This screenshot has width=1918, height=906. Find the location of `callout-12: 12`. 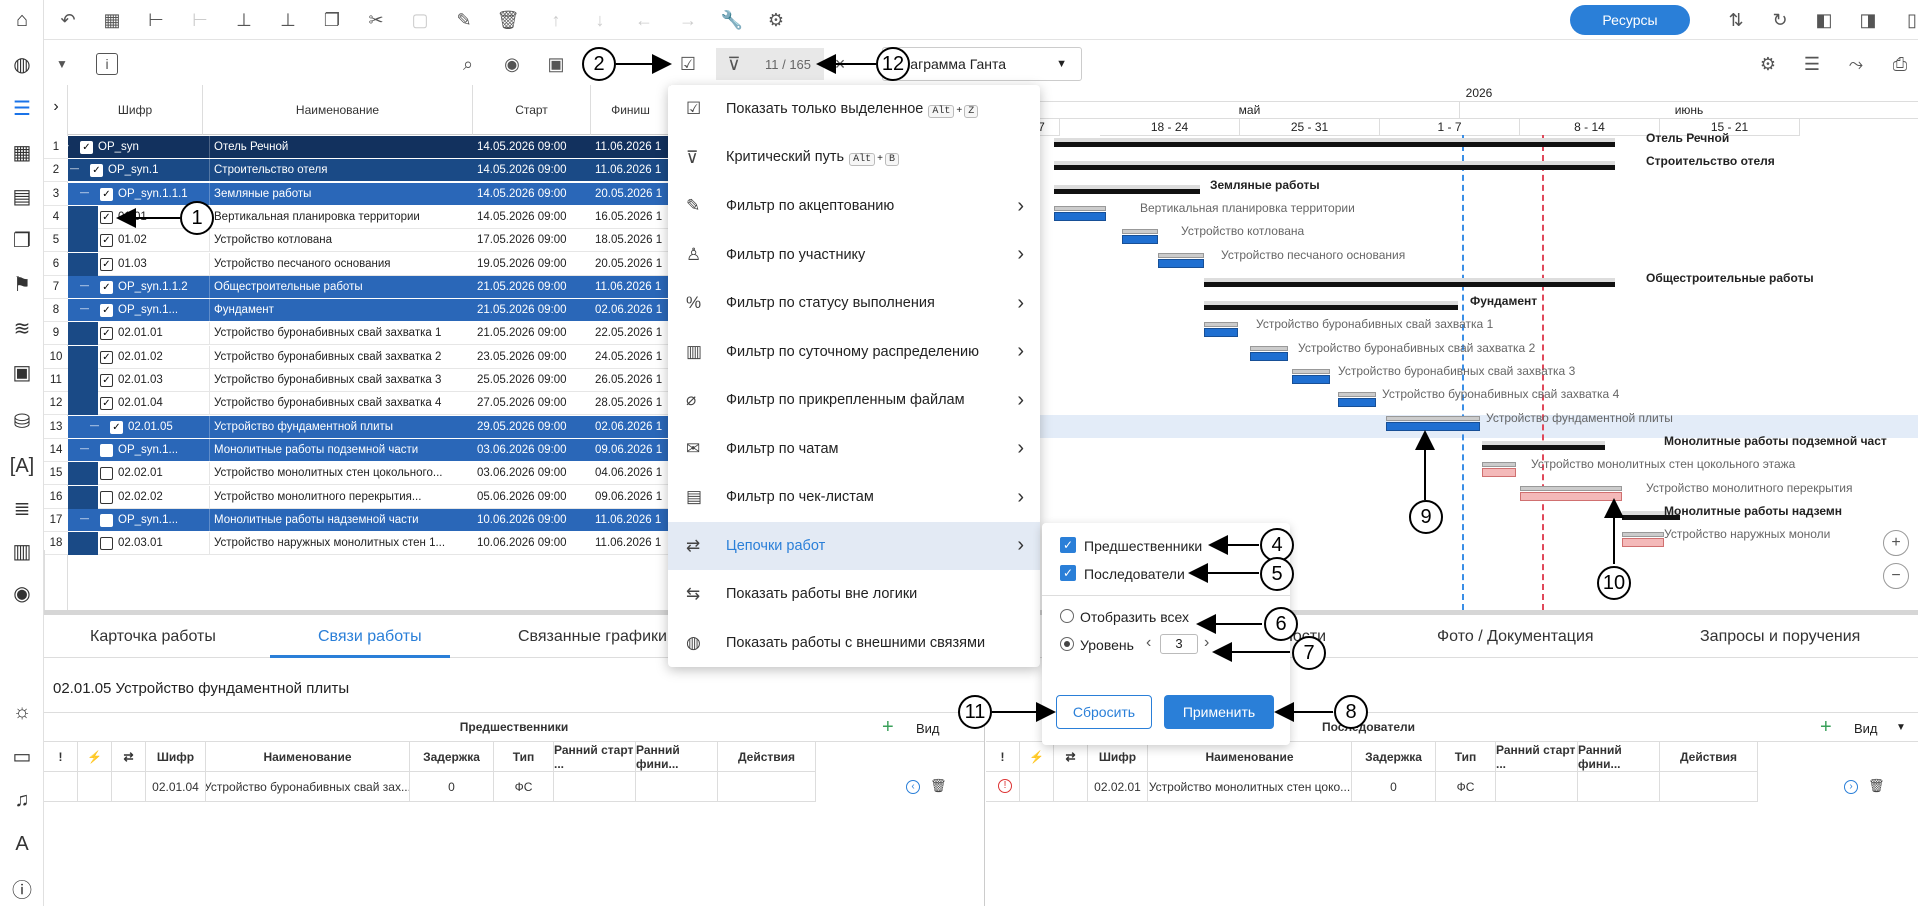

callout-12: 12 is located at coordinates (893, 64).